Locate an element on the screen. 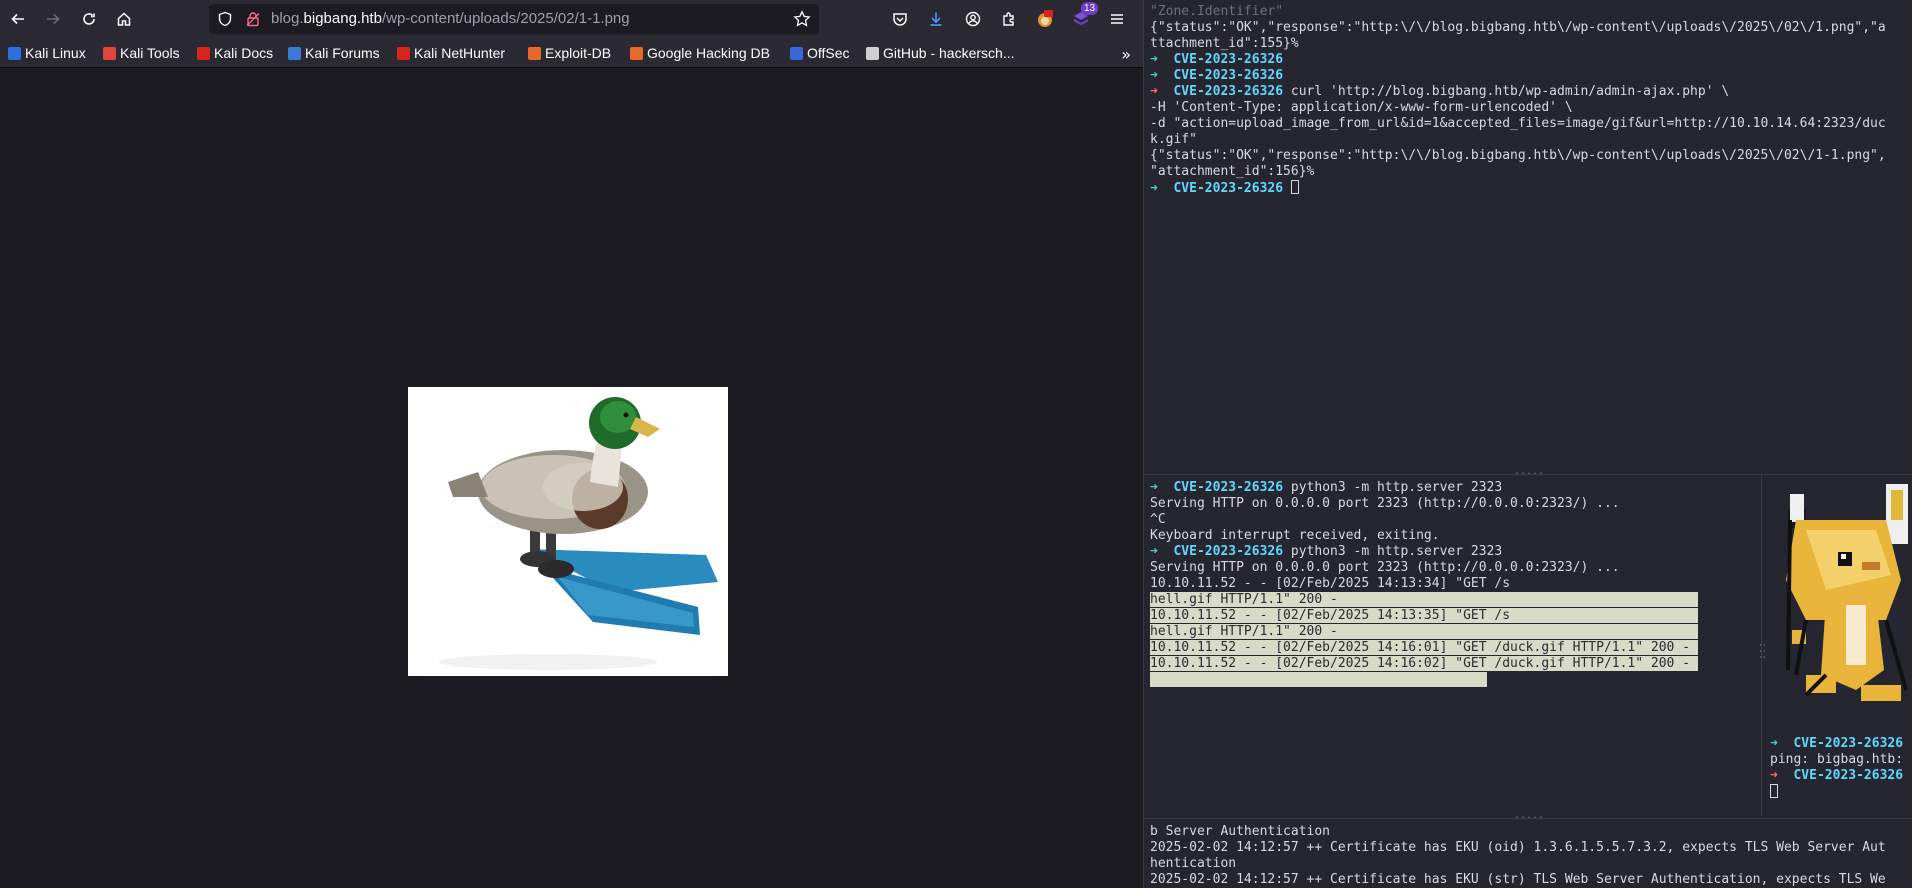  bookmark-label: Kali NetHunter is located at coordinates (460, 53).